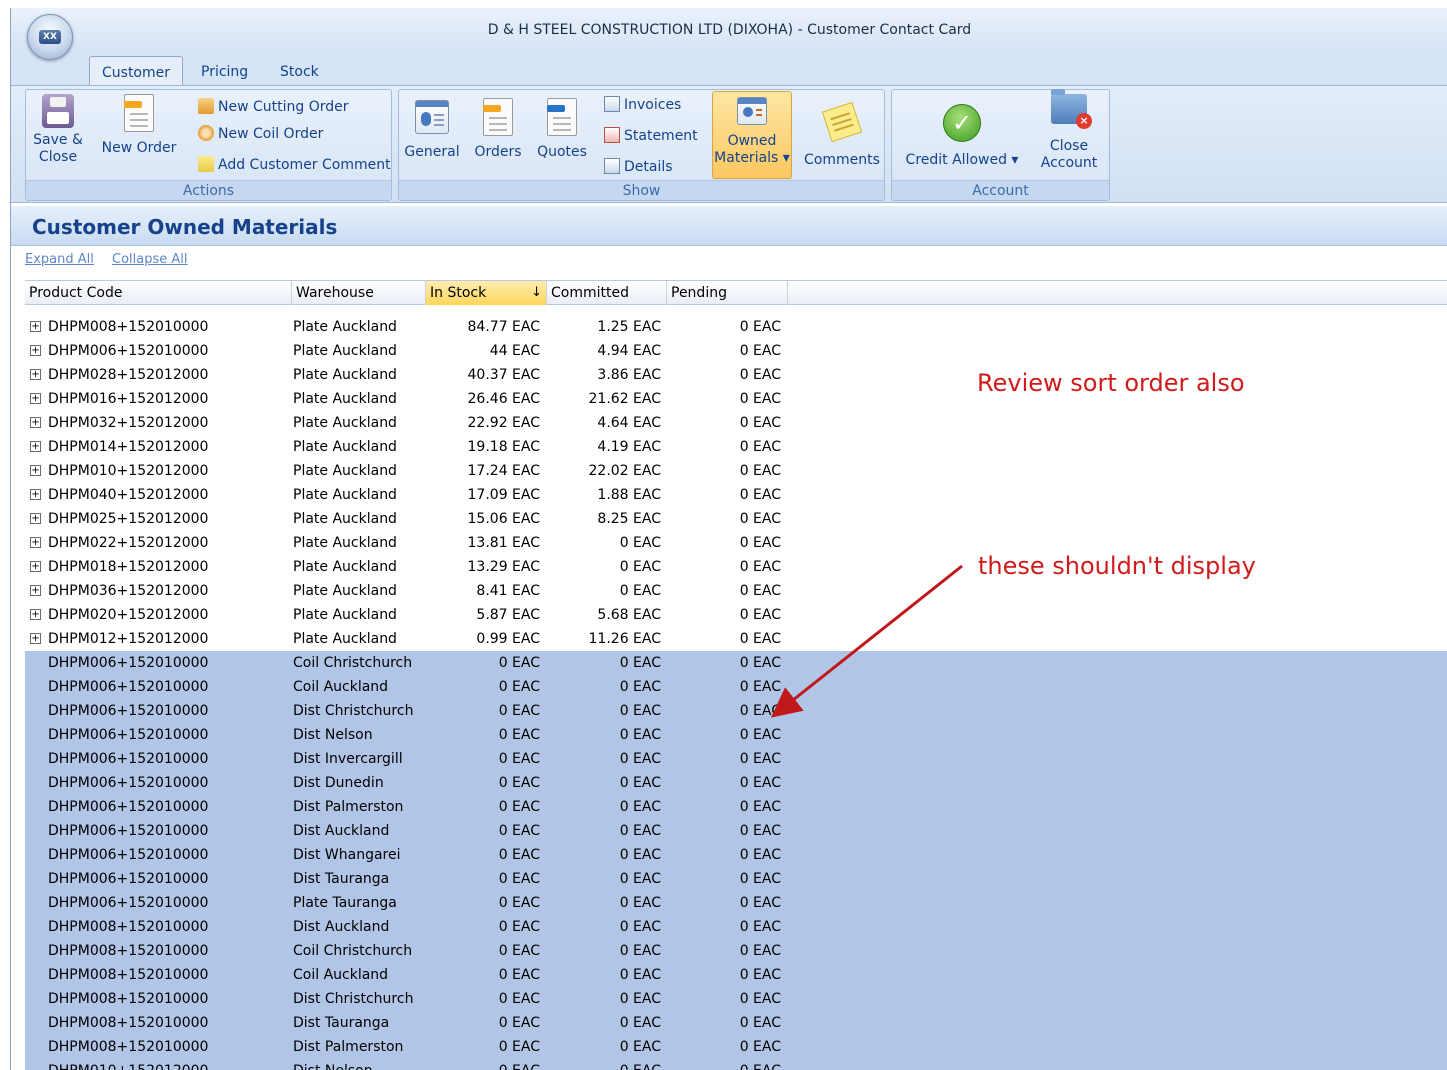 Image resolution: width=1447 pixels, height=1070 pixels. I want to click on cell-in-stock: 15.06 EAC, so click(503, 519).